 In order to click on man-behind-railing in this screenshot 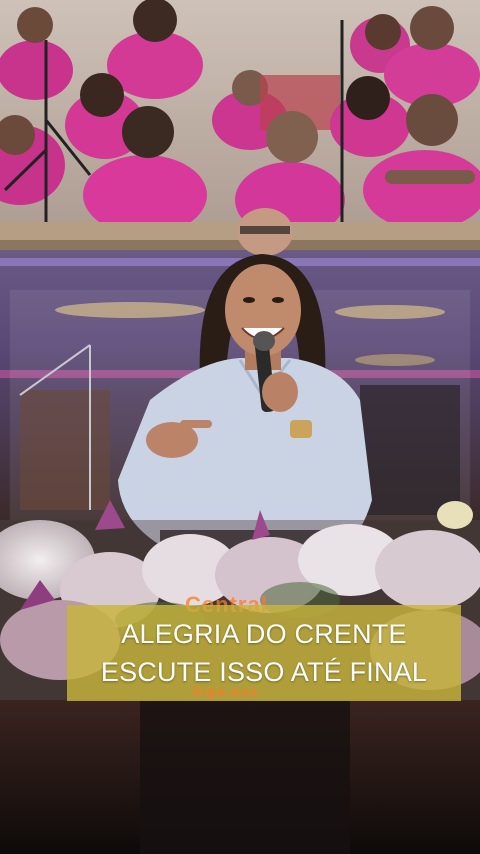, I will do `click(265, 232)`.